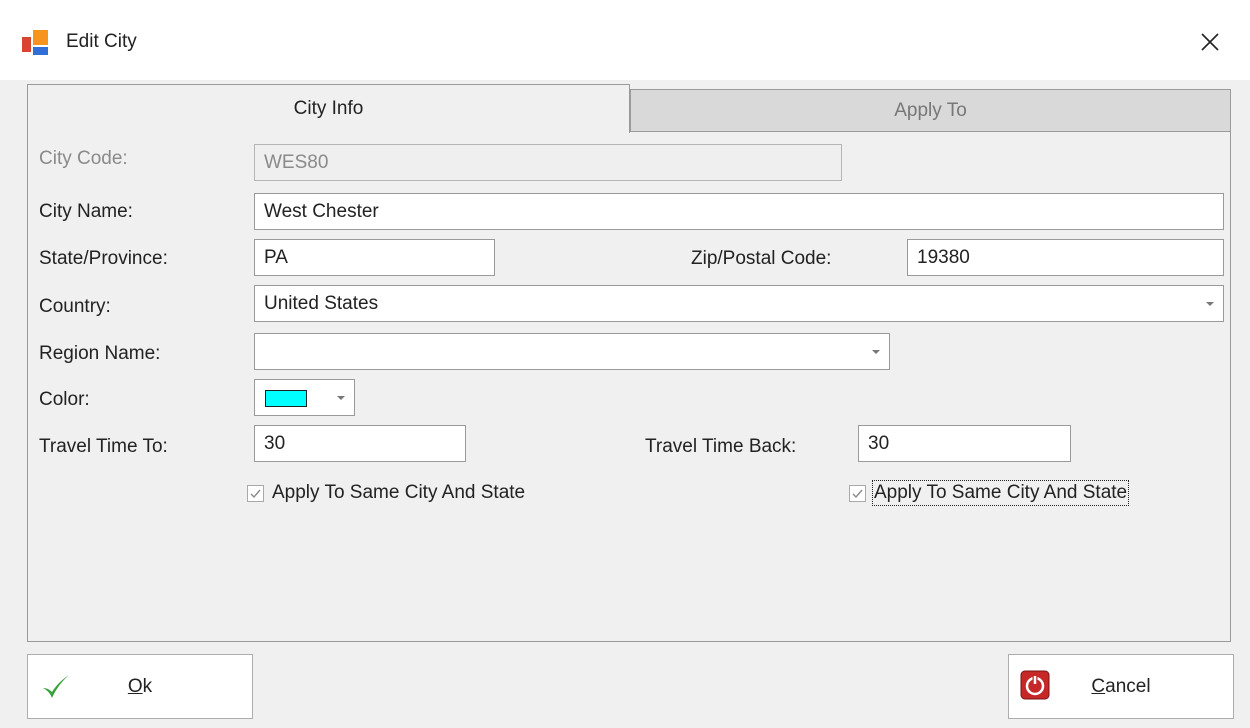  Describe the element at coordinates (399, 492) in the screenshot. I see `apply-to-same-city-label: Apply To Same City And State` at that location.